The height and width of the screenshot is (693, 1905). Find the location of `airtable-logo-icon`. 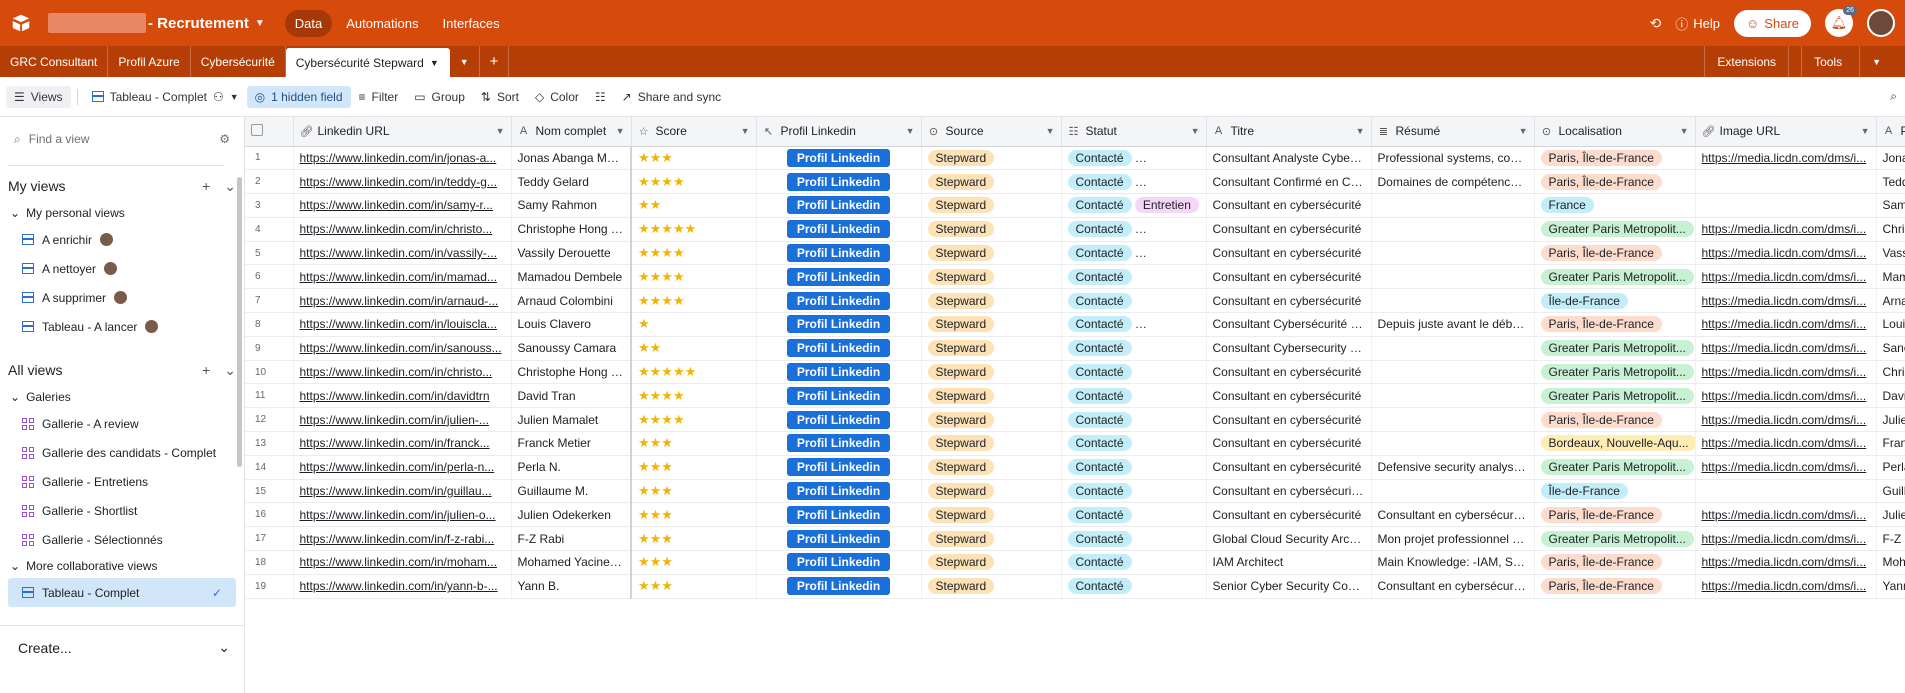

airtable-logo-icon is located at coordinates (21, 23).